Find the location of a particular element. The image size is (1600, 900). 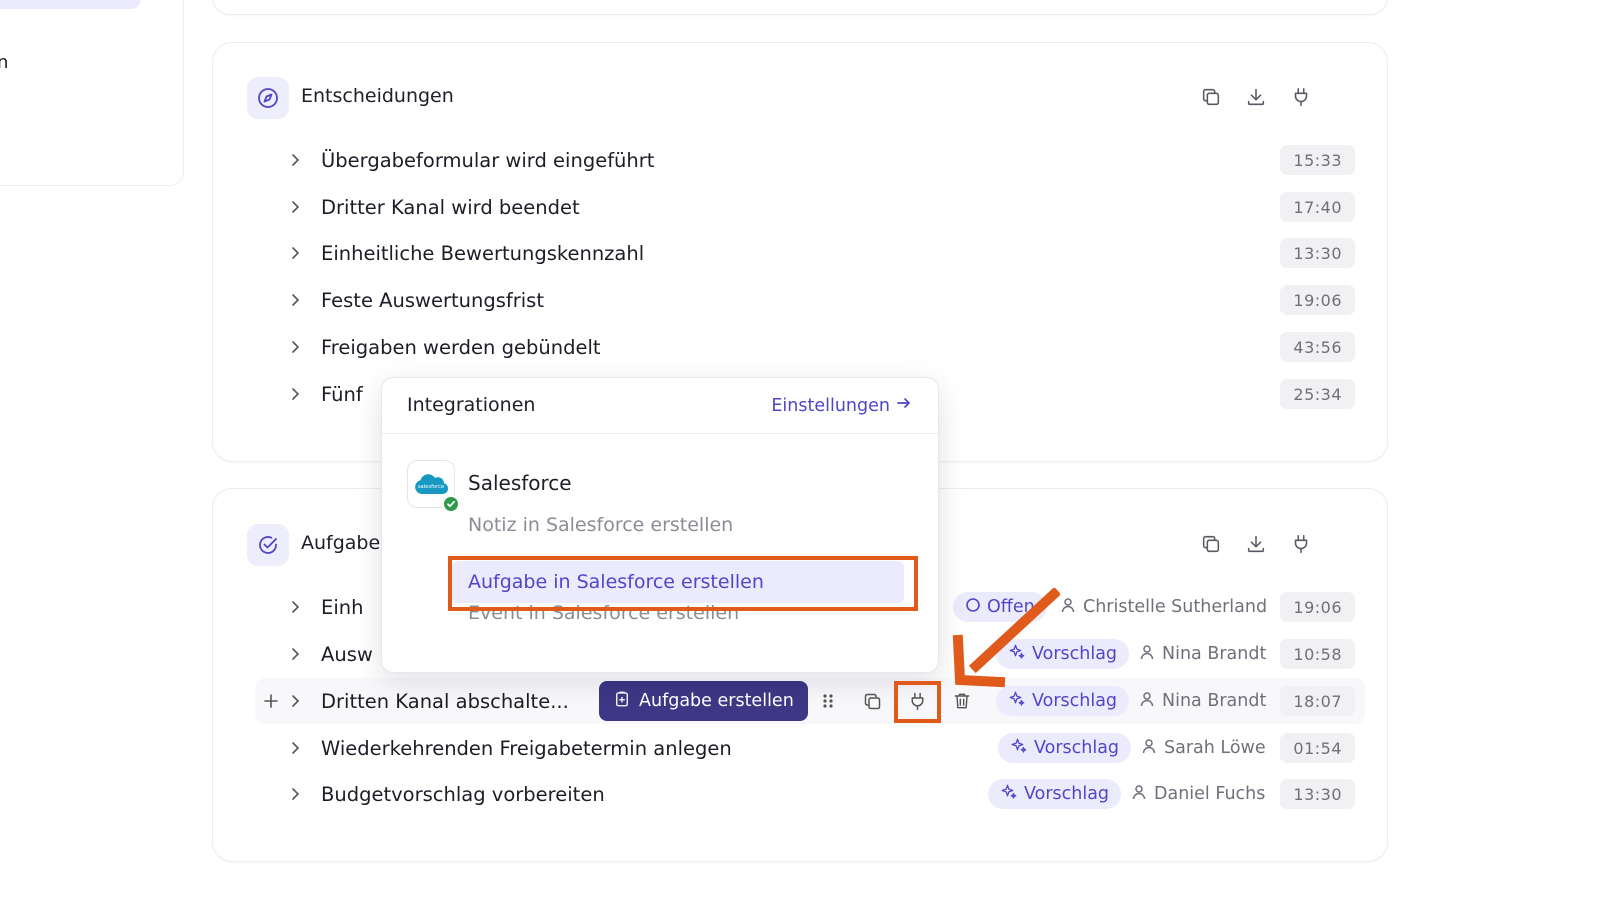

task-row: Einh is located at coordinates (322, 607).